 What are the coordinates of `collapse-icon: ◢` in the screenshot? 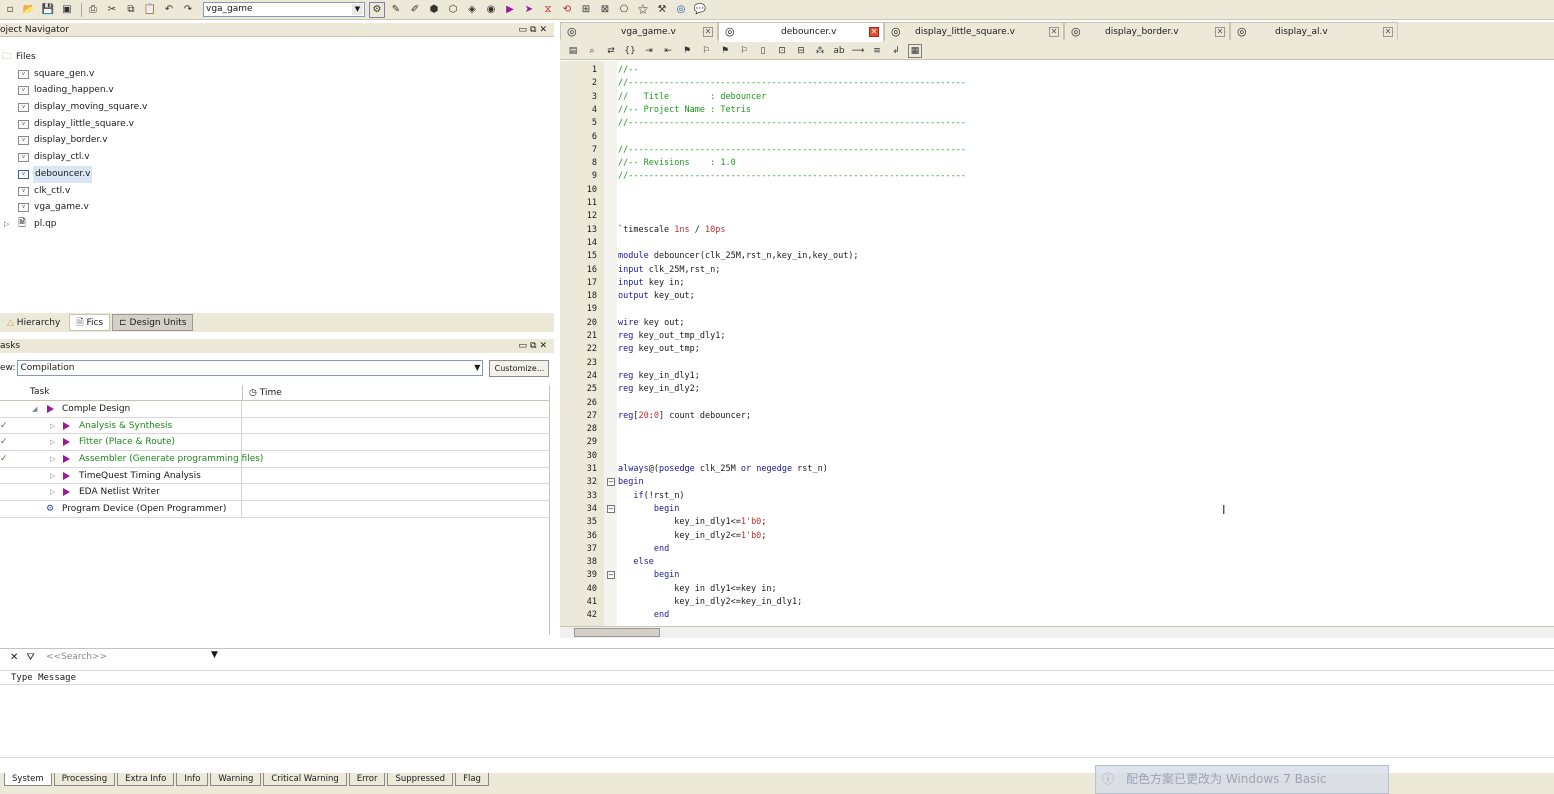 It's located at (34, 409).